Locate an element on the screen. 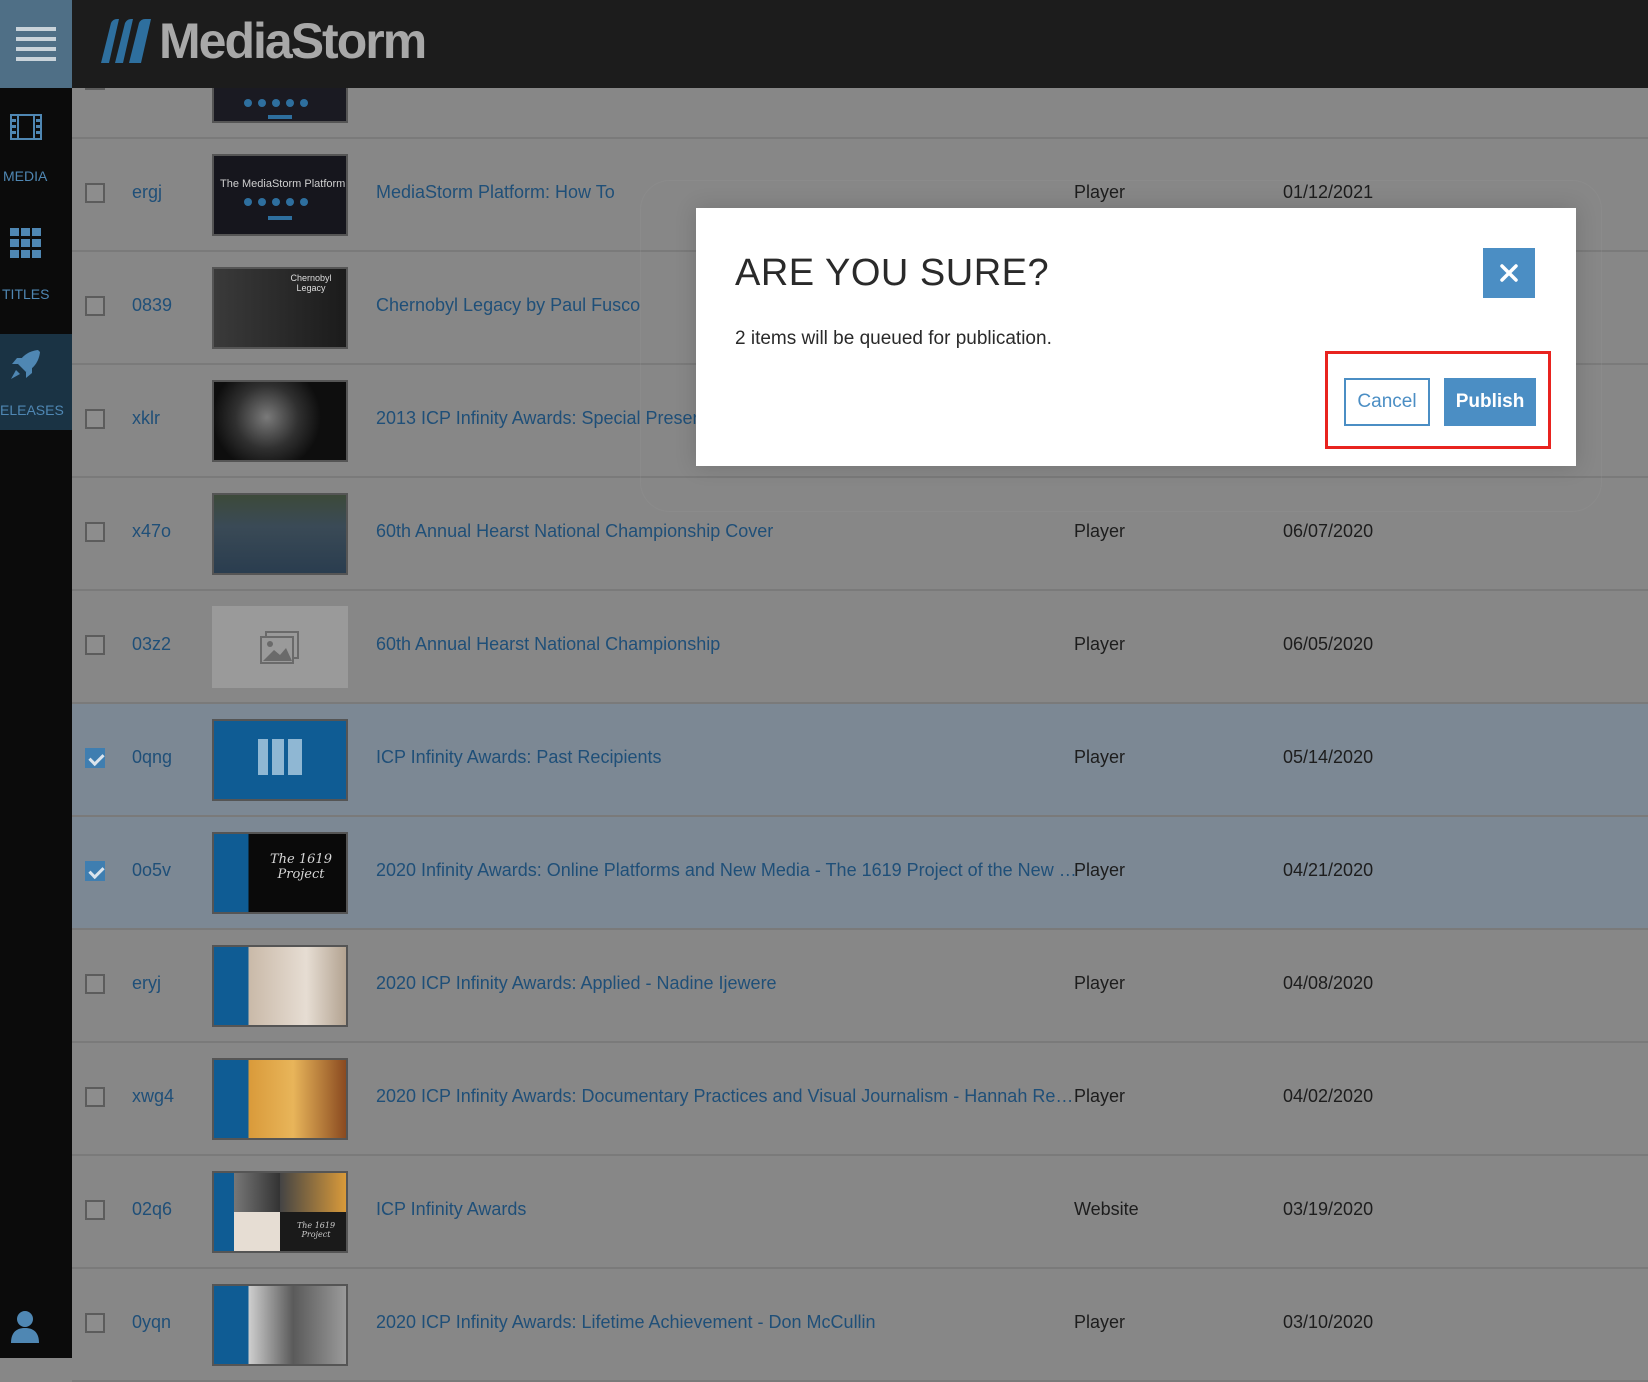 Image resolution: width=1648 pixels, height=1382 pixels. menu-button is located at coordinates (36, 44).